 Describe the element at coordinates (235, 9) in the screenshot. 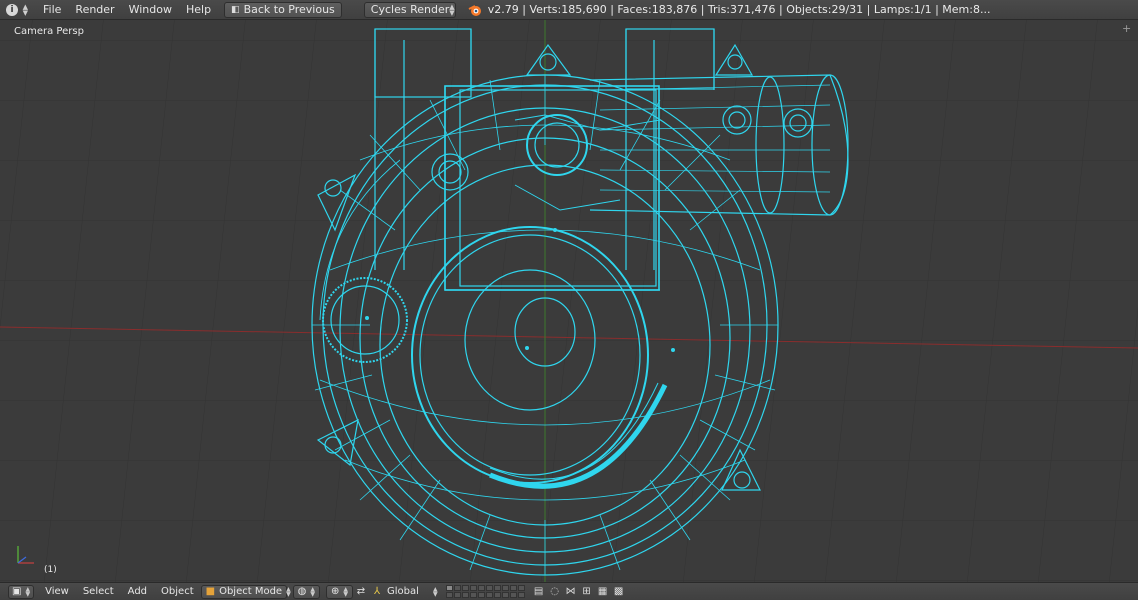

I see `screen-back-icon: ◧` at that location.